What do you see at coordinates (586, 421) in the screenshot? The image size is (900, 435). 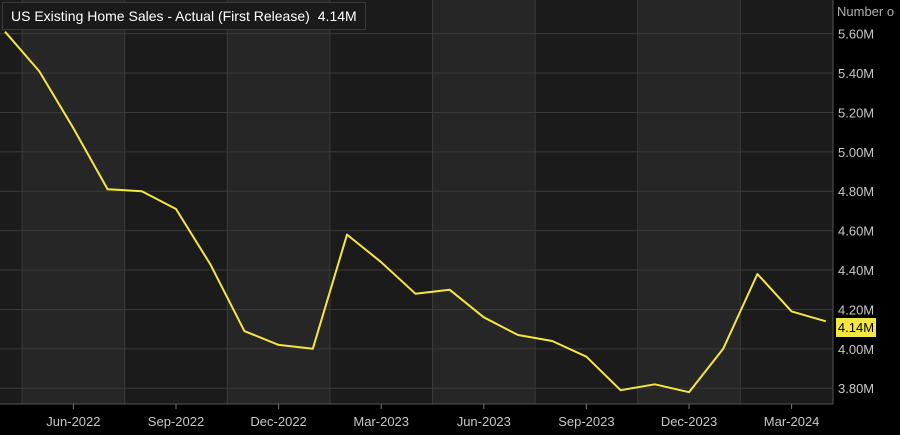 I see `x-tick-label: Sep-2023` at bounding box center [586, 421].